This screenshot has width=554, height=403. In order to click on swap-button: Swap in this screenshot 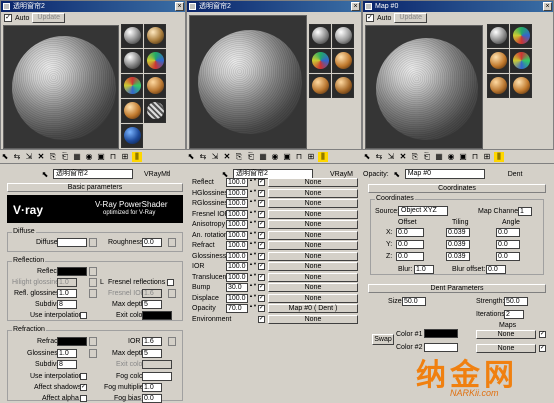, I will do `click(383, 339)`.